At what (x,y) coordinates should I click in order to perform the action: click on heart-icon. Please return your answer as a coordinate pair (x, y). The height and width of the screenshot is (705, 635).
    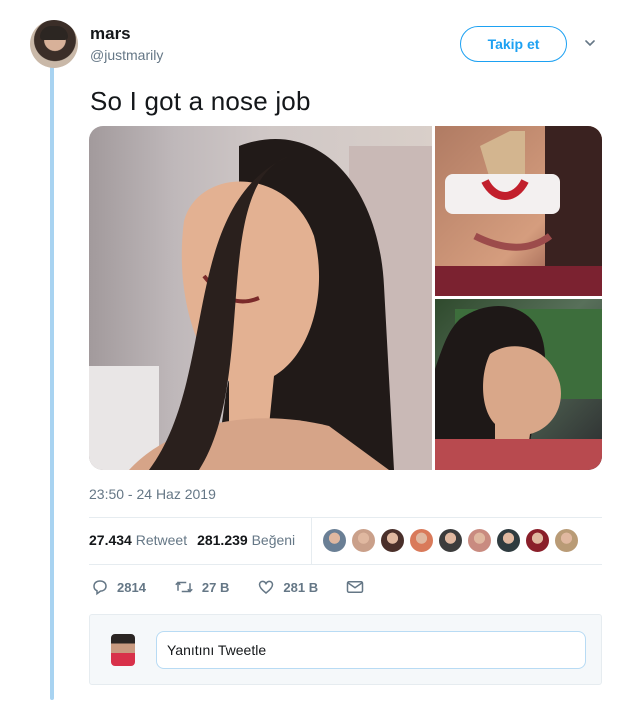
    Looking at the image, I should click on (266, 587).